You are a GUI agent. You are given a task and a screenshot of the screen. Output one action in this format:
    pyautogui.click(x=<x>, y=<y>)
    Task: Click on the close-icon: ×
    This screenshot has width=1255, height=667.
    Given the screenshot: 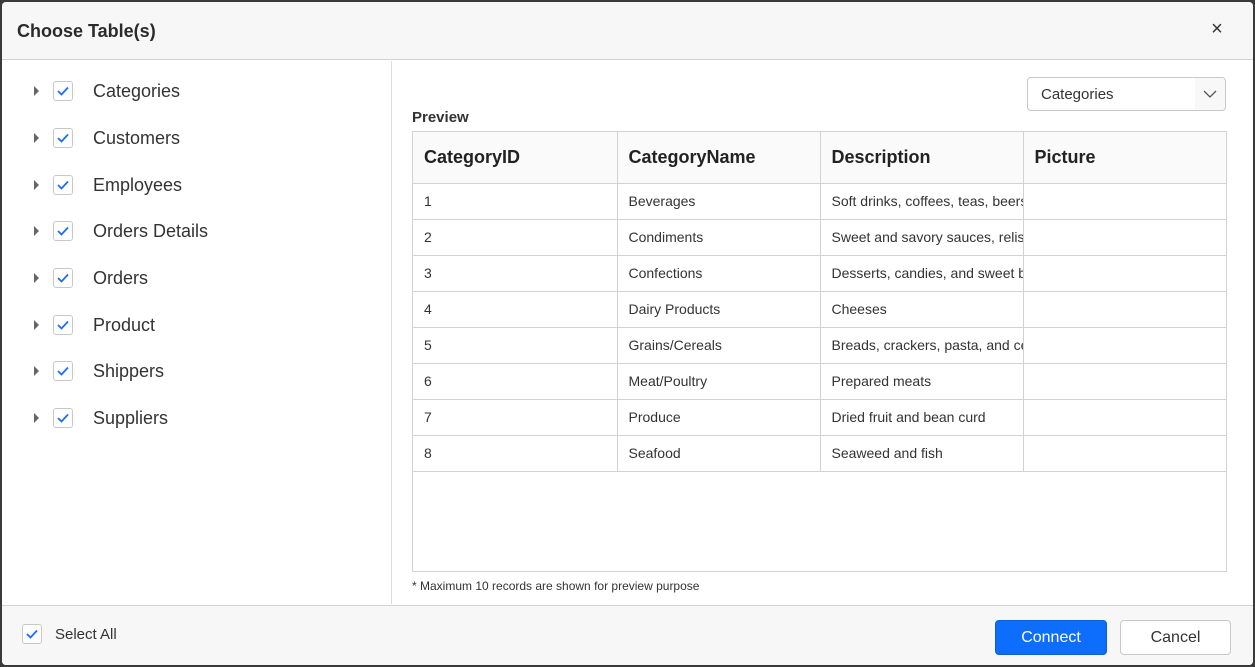 What is the action you would take?
    pyautogui.click(x=1217, y=29)
    